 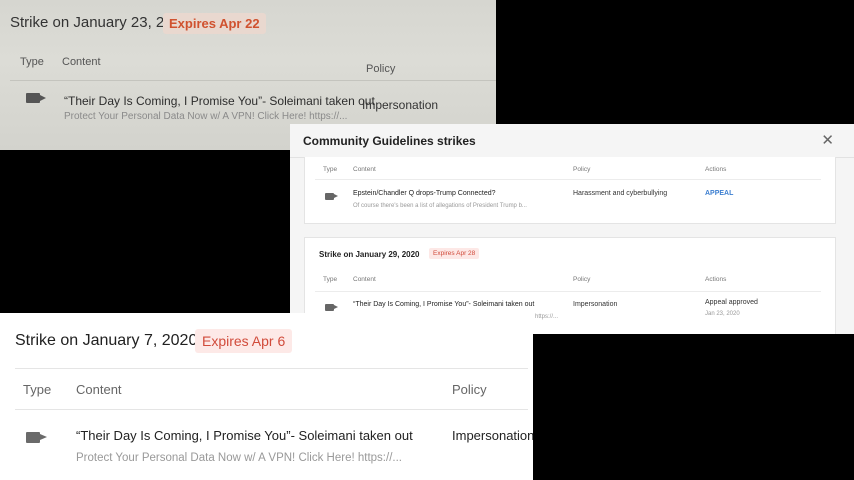 I want to click on expires-badge: Expires Apr 22, so click(x=214, y=23).